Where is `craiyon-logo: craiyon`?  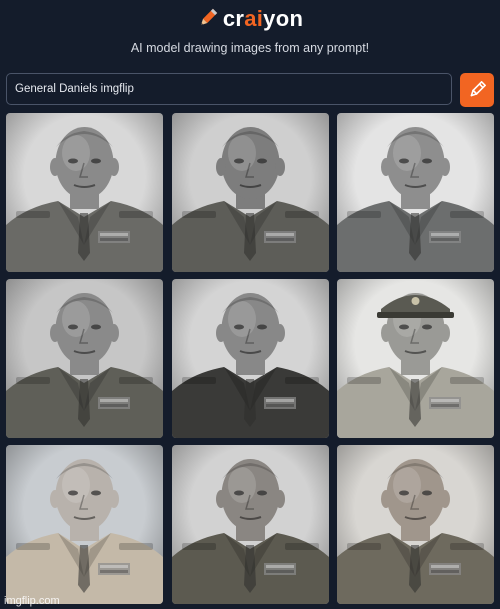 craiyon-logo: craiyon is located at coordinates (250, 20).